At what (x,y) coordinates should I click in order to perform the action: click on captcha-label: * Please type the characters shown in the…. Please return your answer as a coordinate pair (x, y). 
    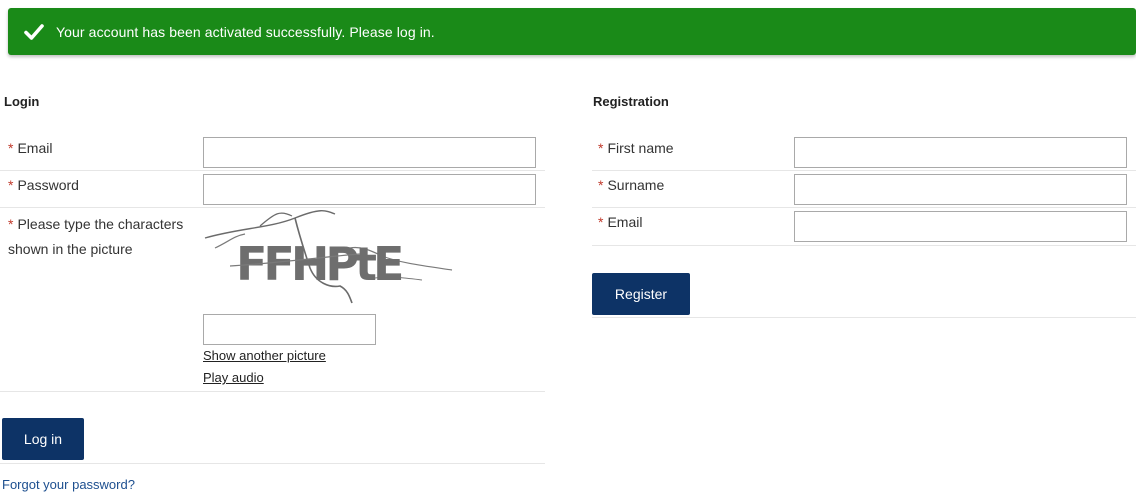
    Looking at the image, I should click on (96, 236).